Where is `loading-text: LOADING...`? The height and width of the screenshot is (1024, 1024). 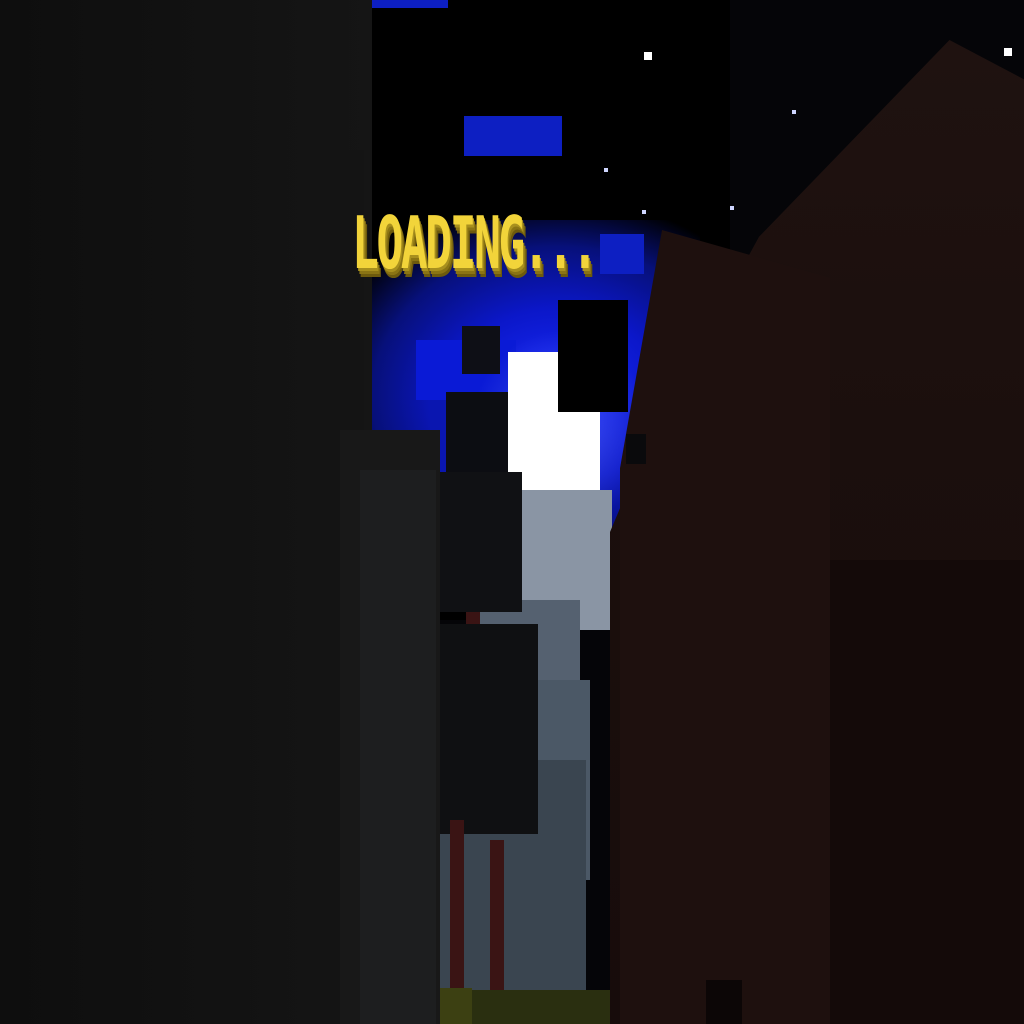
loading-text: LOADING... is located at coordinates (475, 243).